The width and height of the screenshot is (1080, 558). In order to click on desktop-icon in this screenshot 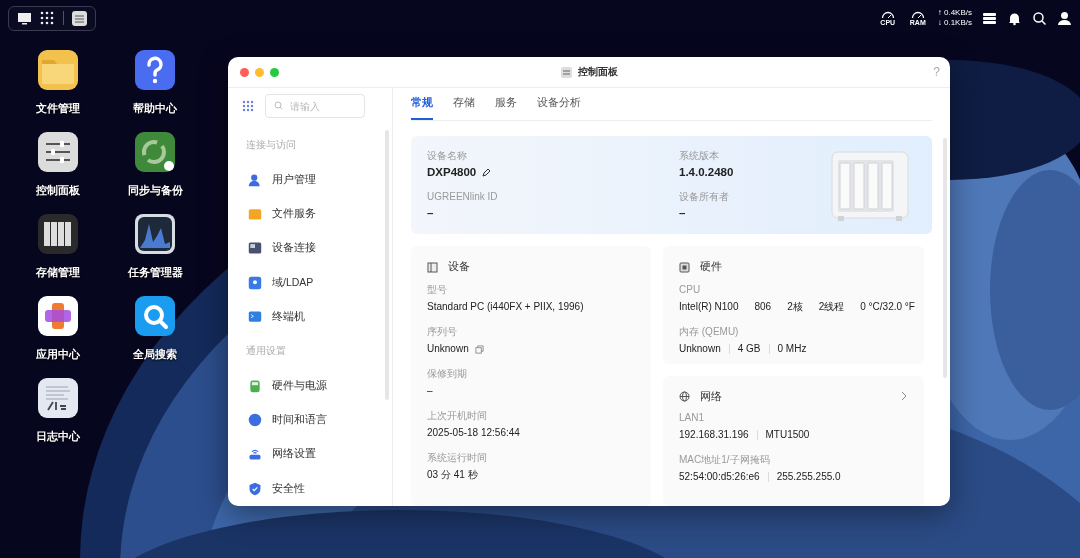, I will do `click(24, 18)`.